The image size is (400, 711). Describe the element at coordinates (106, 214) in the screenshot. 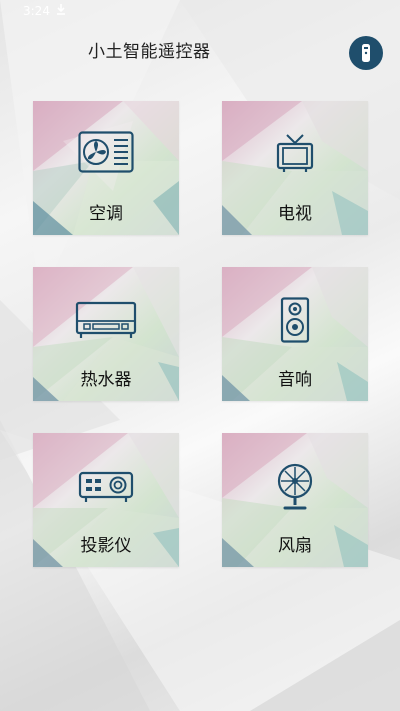

I see `device-label: 空调` at that location.